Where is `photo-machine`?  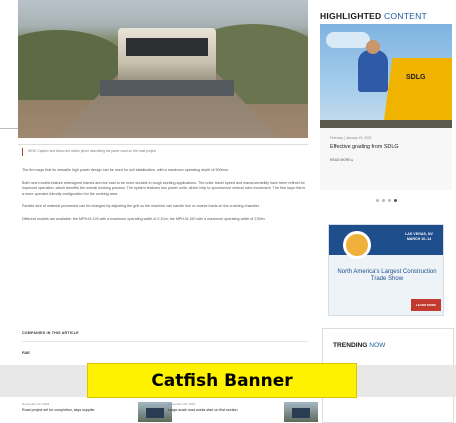
photo-machine is located at coordinates (418, 89).